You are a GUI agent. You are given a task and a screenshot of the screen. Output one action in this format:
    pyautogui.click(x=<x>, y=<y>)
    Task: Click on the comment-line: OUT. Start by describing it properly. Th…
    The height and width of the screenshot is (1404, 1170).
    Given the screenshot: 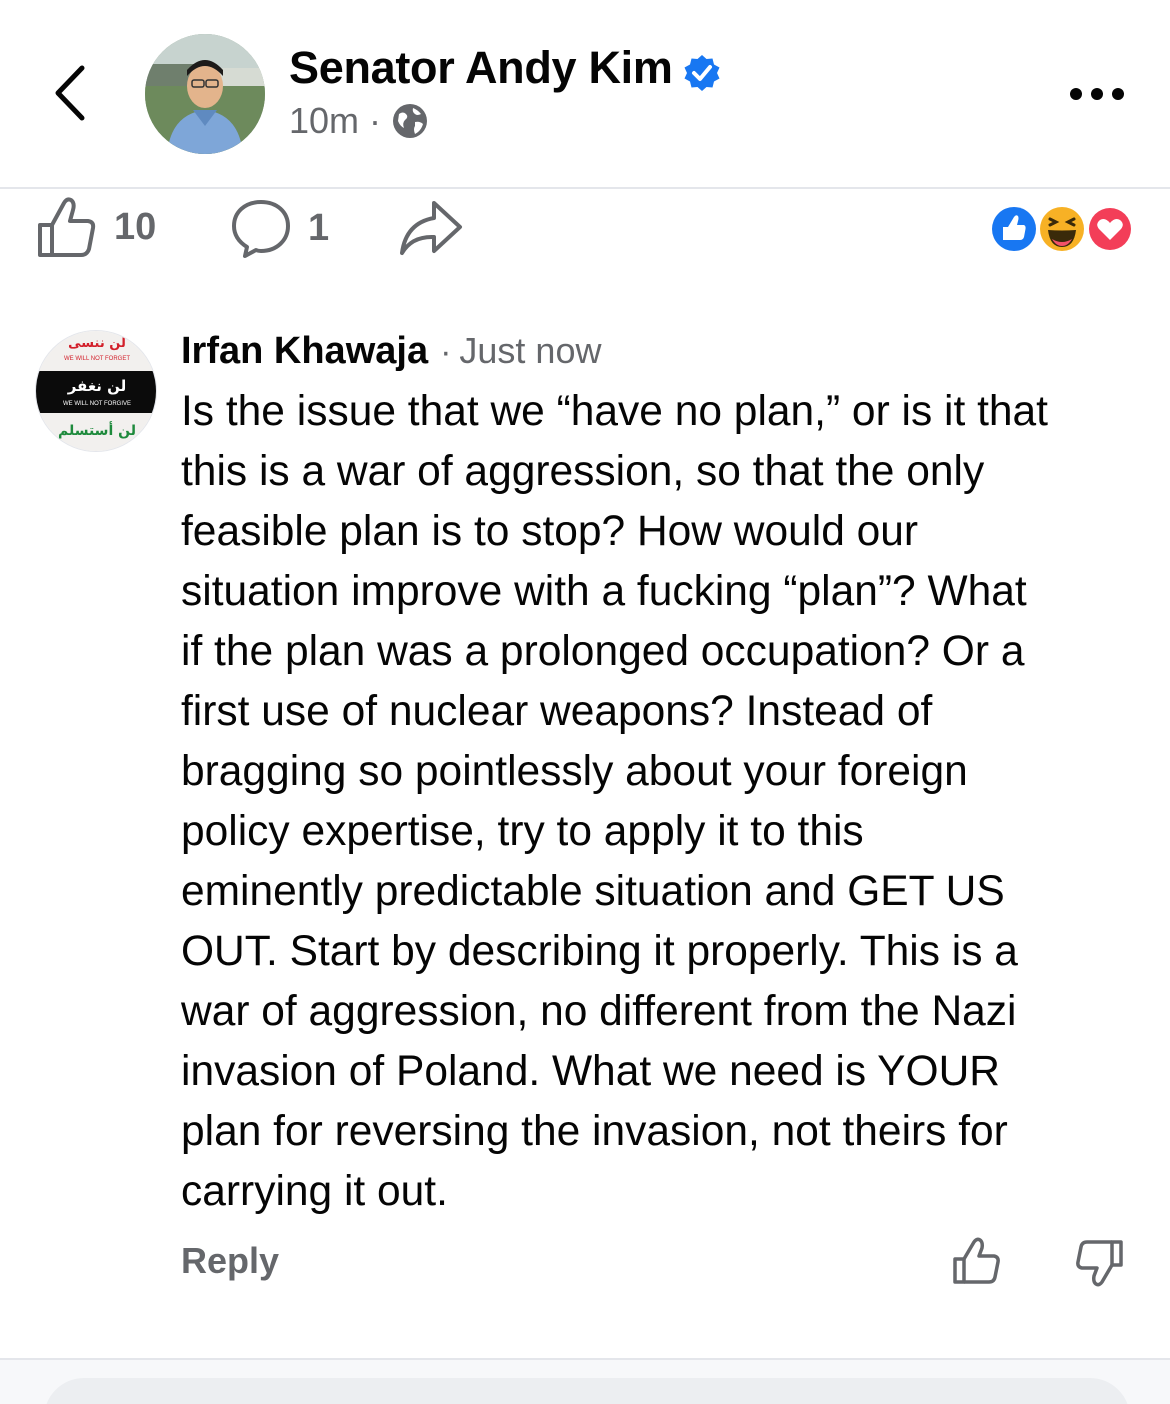 What is the action you would take?
    pyautogui.click(x=599, y=951)
    